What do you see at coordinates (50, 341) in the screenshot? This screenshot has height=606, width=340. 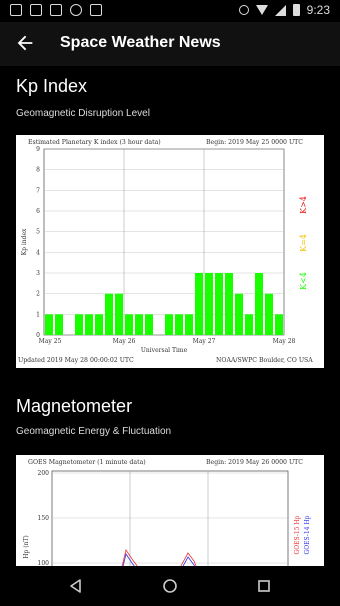 I see `kp-x-tick: May 25` at bounding box center [50, 341].